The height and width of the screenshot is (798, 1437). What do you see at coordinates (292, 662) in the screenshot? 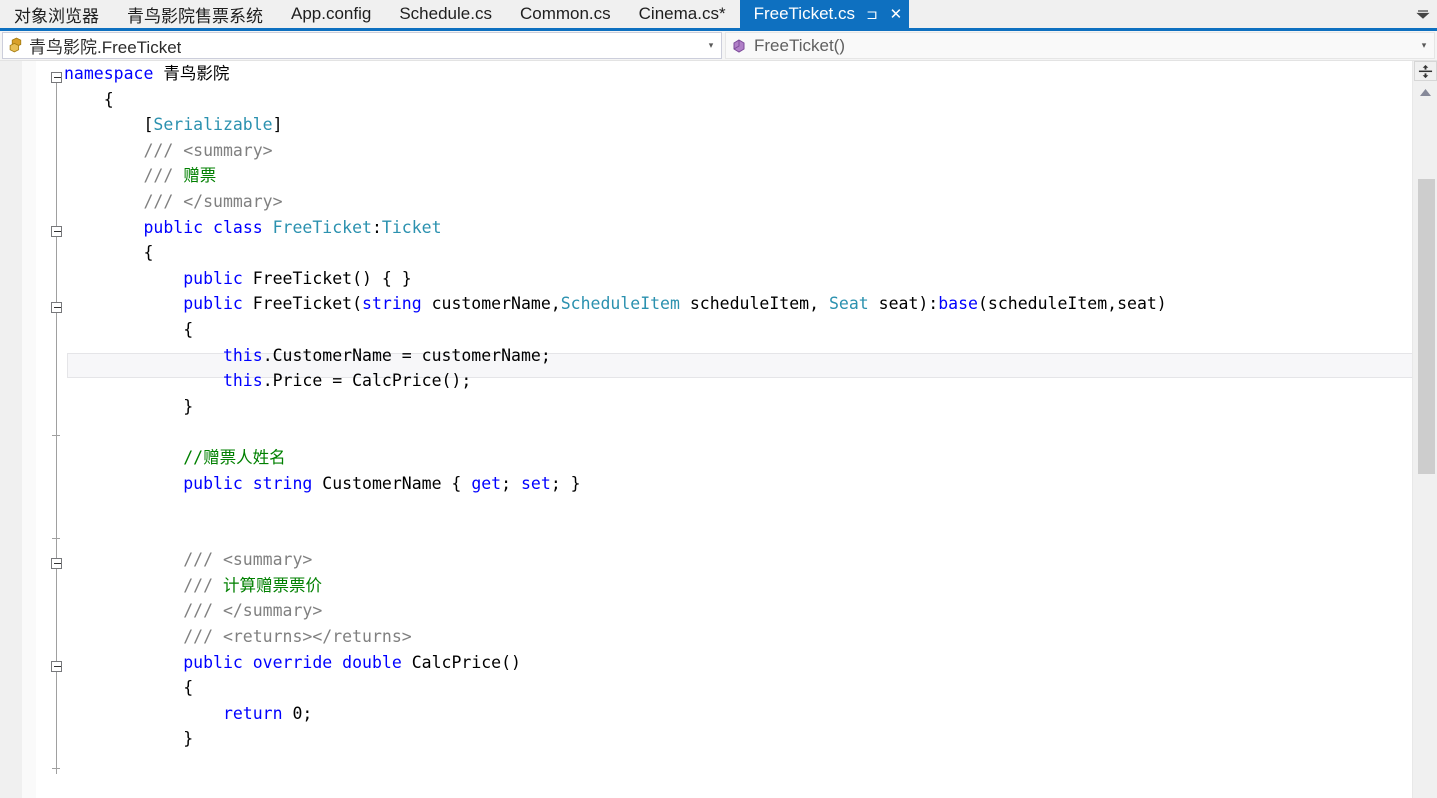
I see `code-token: override` at bounding box center [292, 662].